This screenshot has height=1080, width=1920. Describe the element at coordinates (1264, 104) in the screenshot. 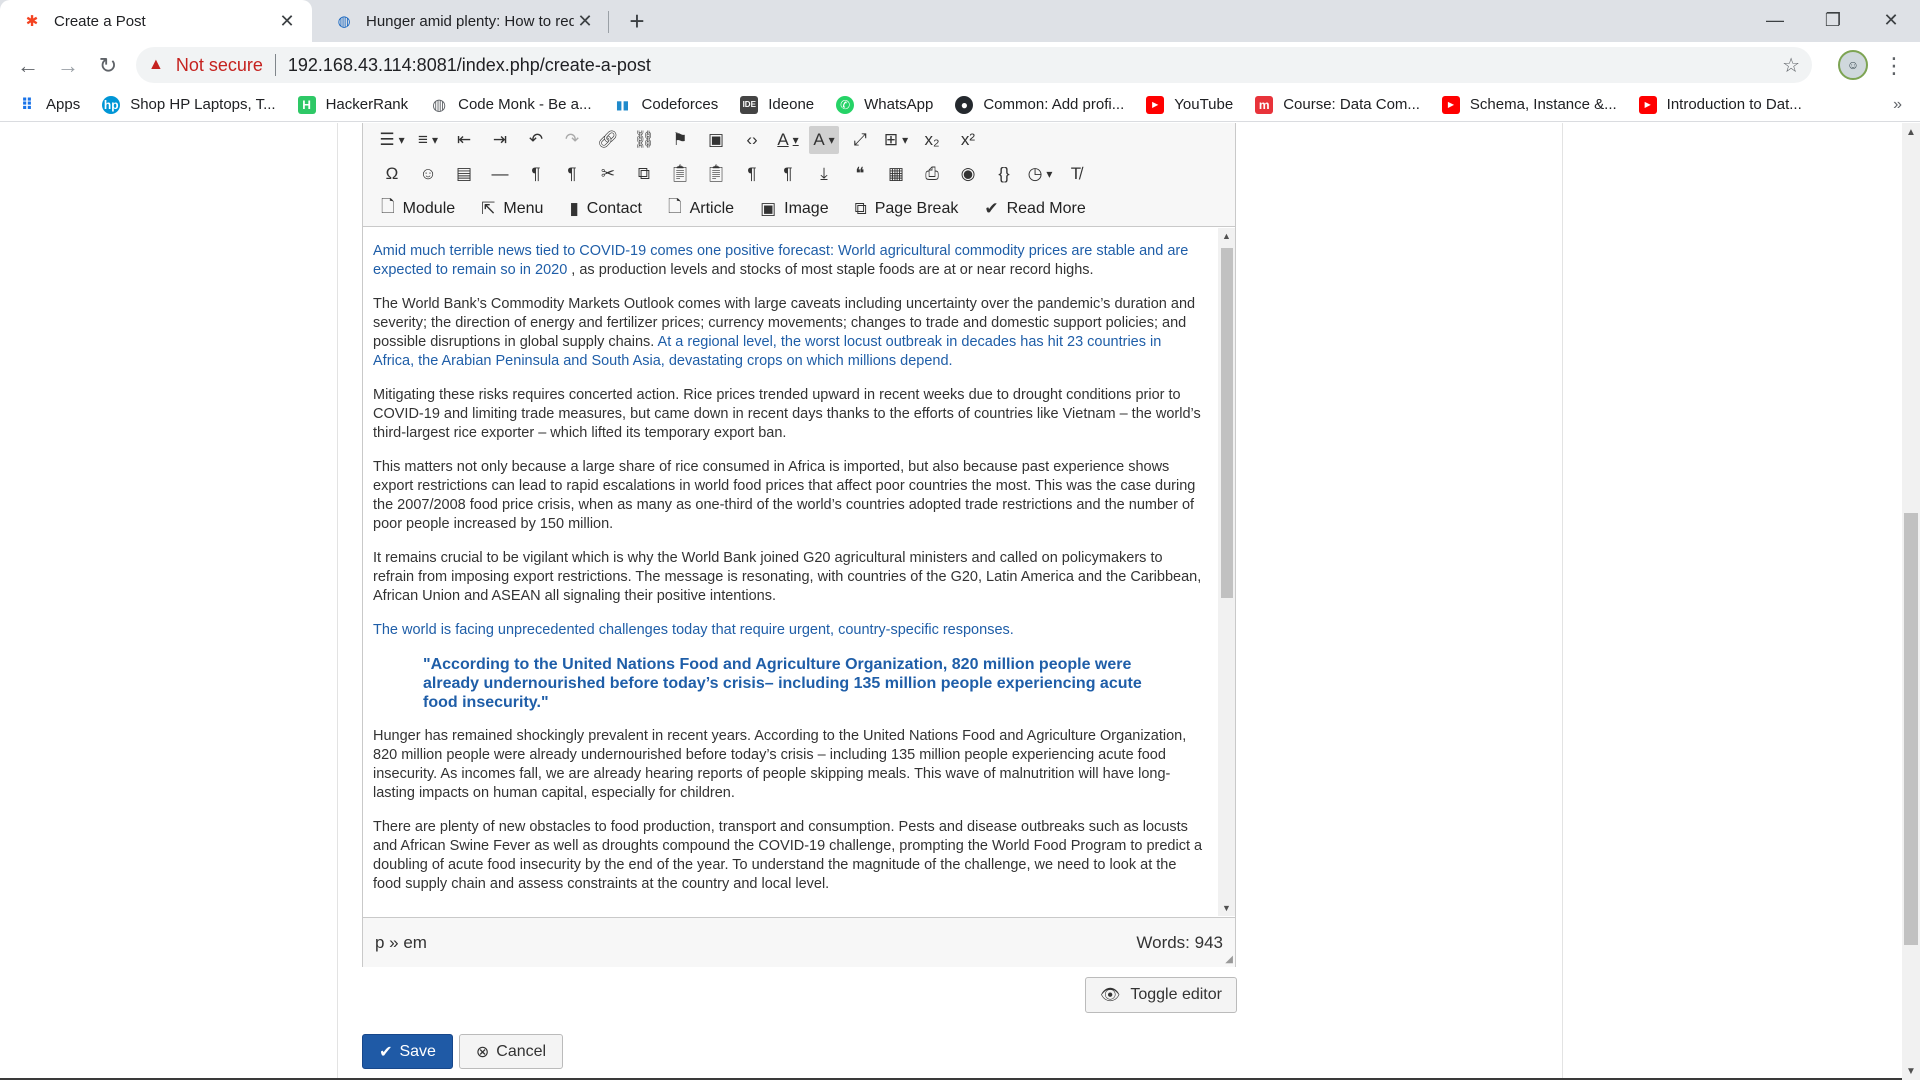

I see `moodle-icon: m` at that location.